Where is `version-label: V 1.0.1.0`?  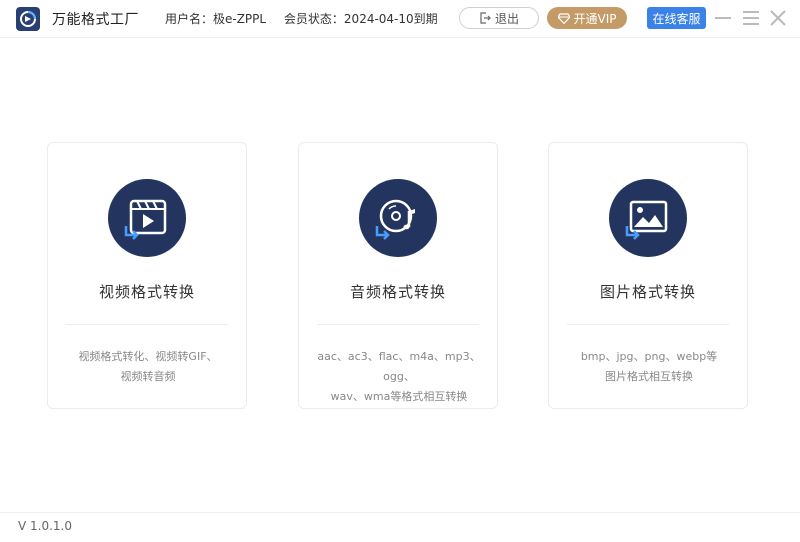
version-label: V 1.0.1.0 is located at coordinates (45, 526).